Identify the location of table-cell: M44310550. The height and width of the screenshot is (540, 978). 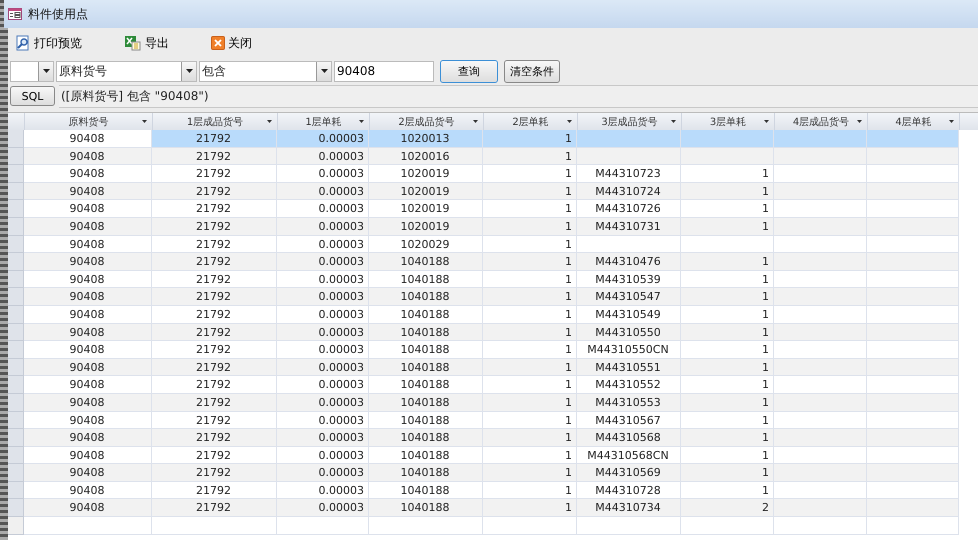
(629, 333).